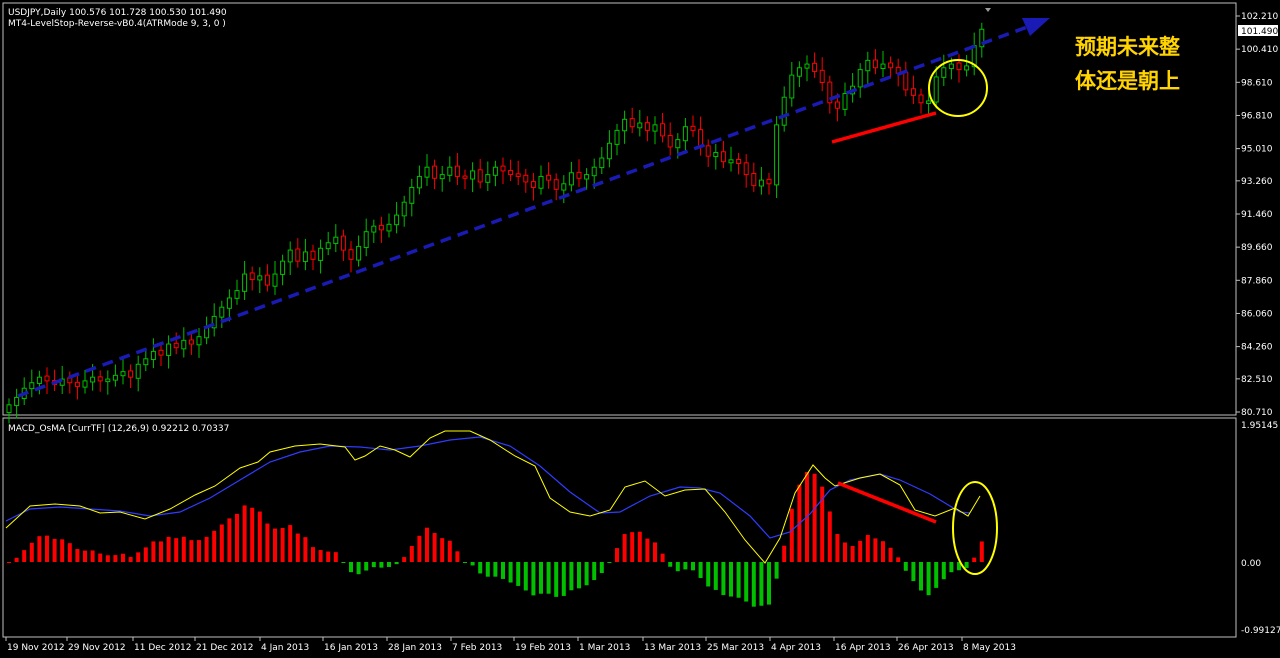 The height and width of the screenshot is (658, 1280). What do you see at coordinates (1257, 248) in the screenshot?
I see `price-axis-label: 89.660` at bounding box center [1257, 248].